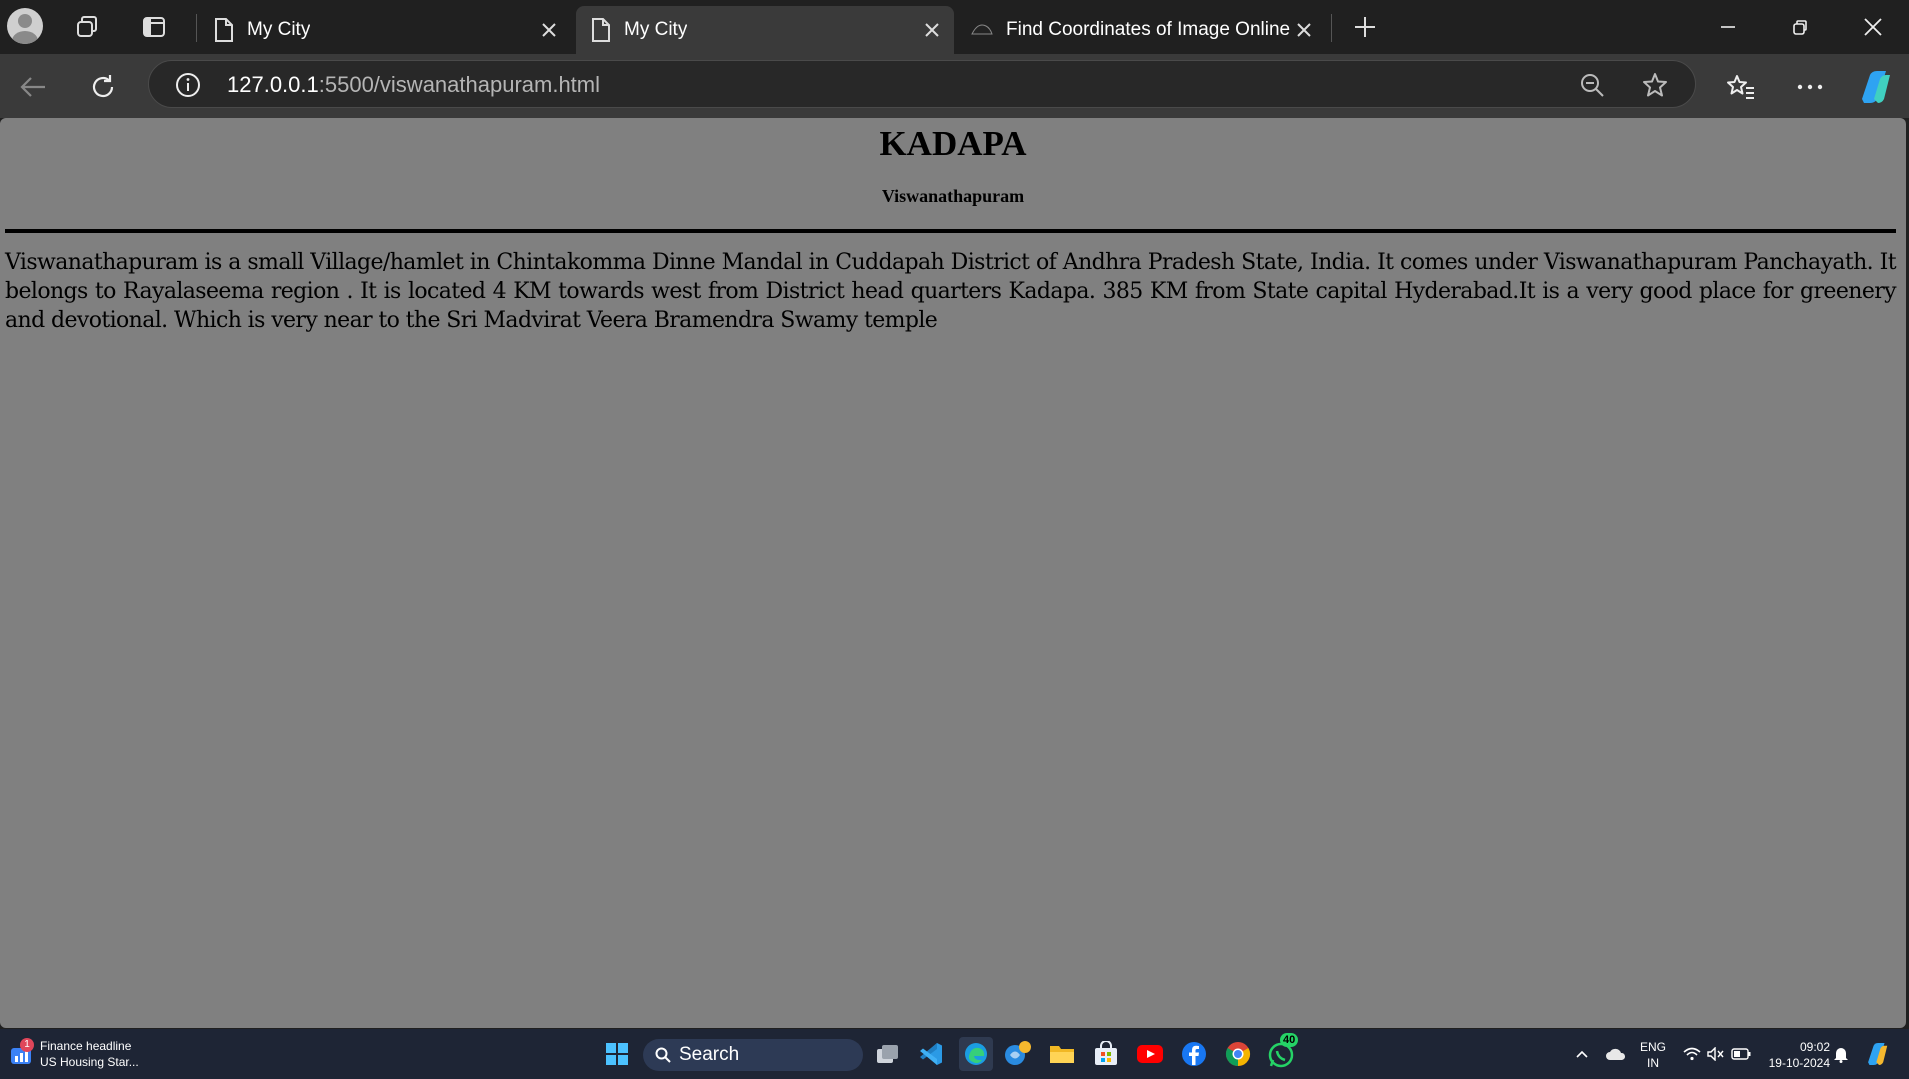  I want to click on chrome-app, so click(1238, 1054).